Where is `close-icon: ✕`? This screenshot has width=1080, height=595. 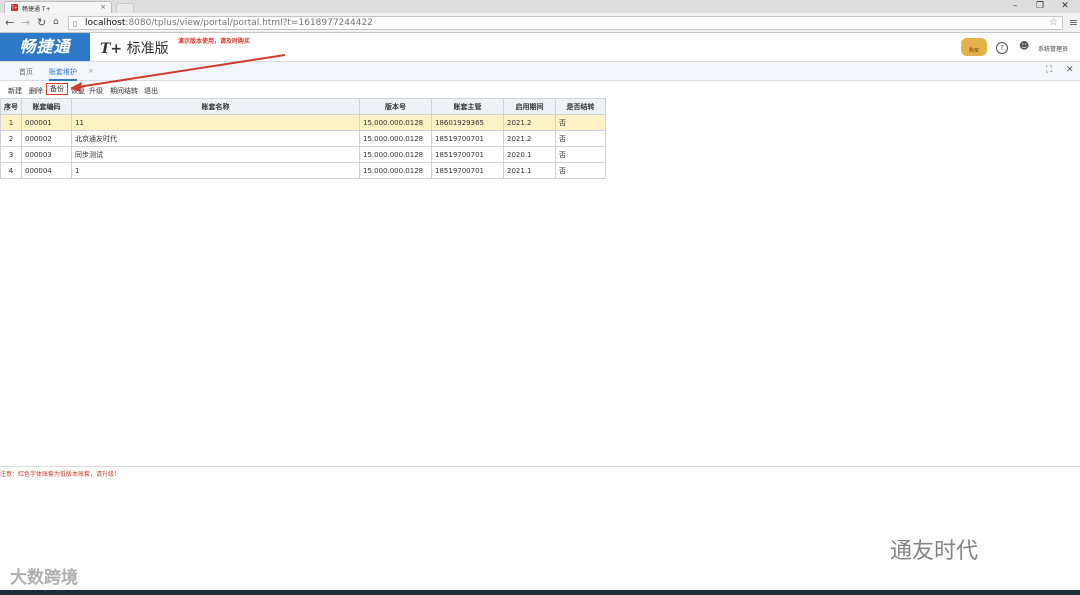
close-icon: ✕ is located at coordinates (1070, 70).